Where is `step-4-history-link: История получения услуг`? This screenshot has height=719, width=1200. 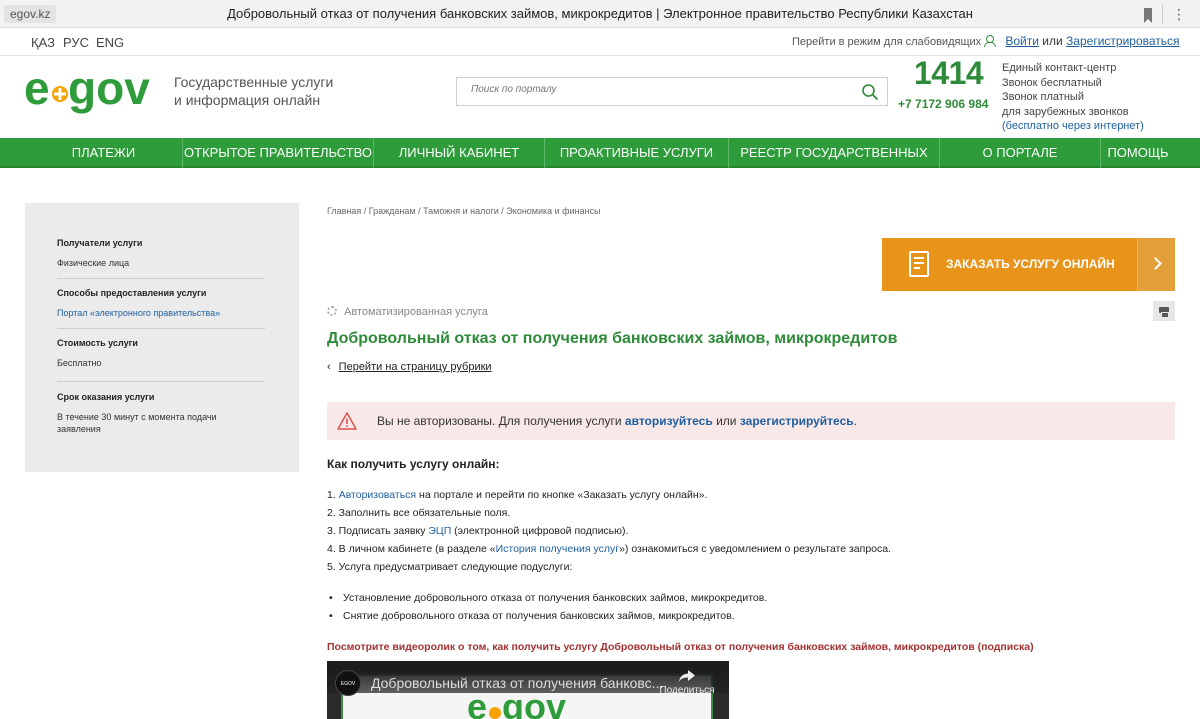 step-4-history-link: История получения услуг is located at coordinates (557, 549).